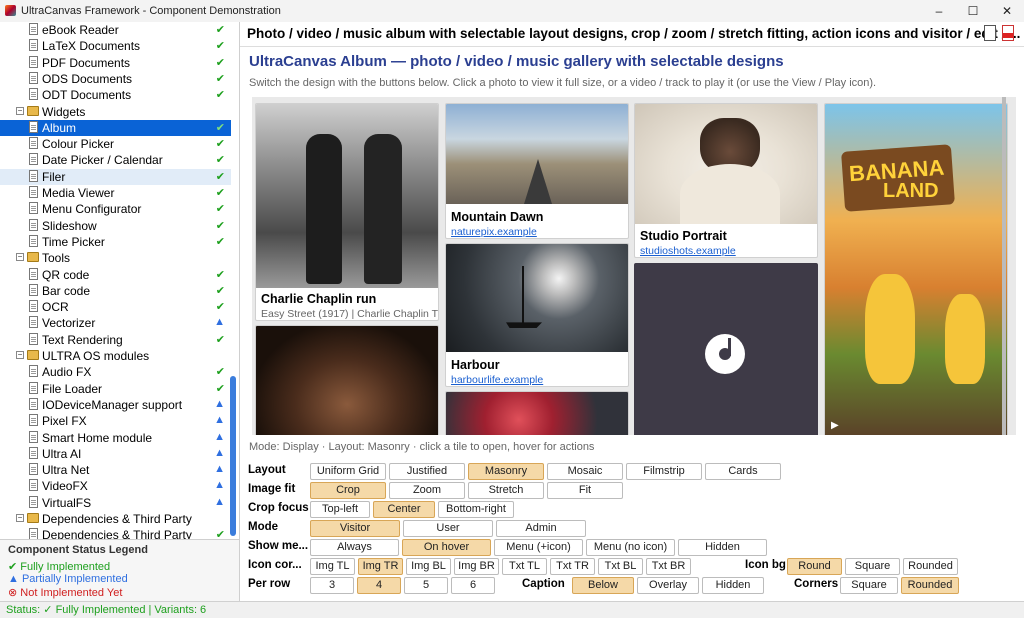  Describe the element at coordinates (115, 193) in the screenshot. I see `tree-item: Media Viewer ✔` at that location.